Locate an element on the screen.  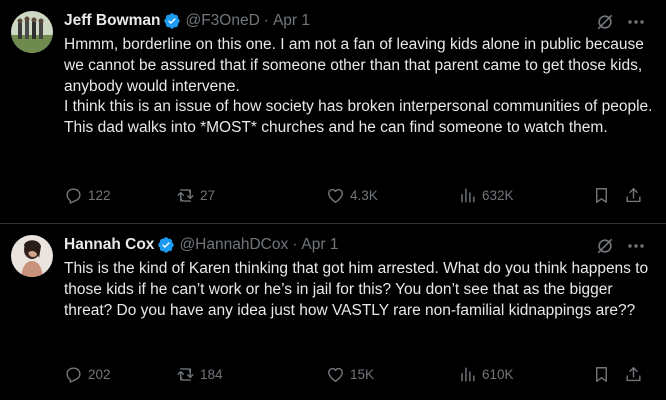
view-count: 610K is located at coordinates (498, 374).